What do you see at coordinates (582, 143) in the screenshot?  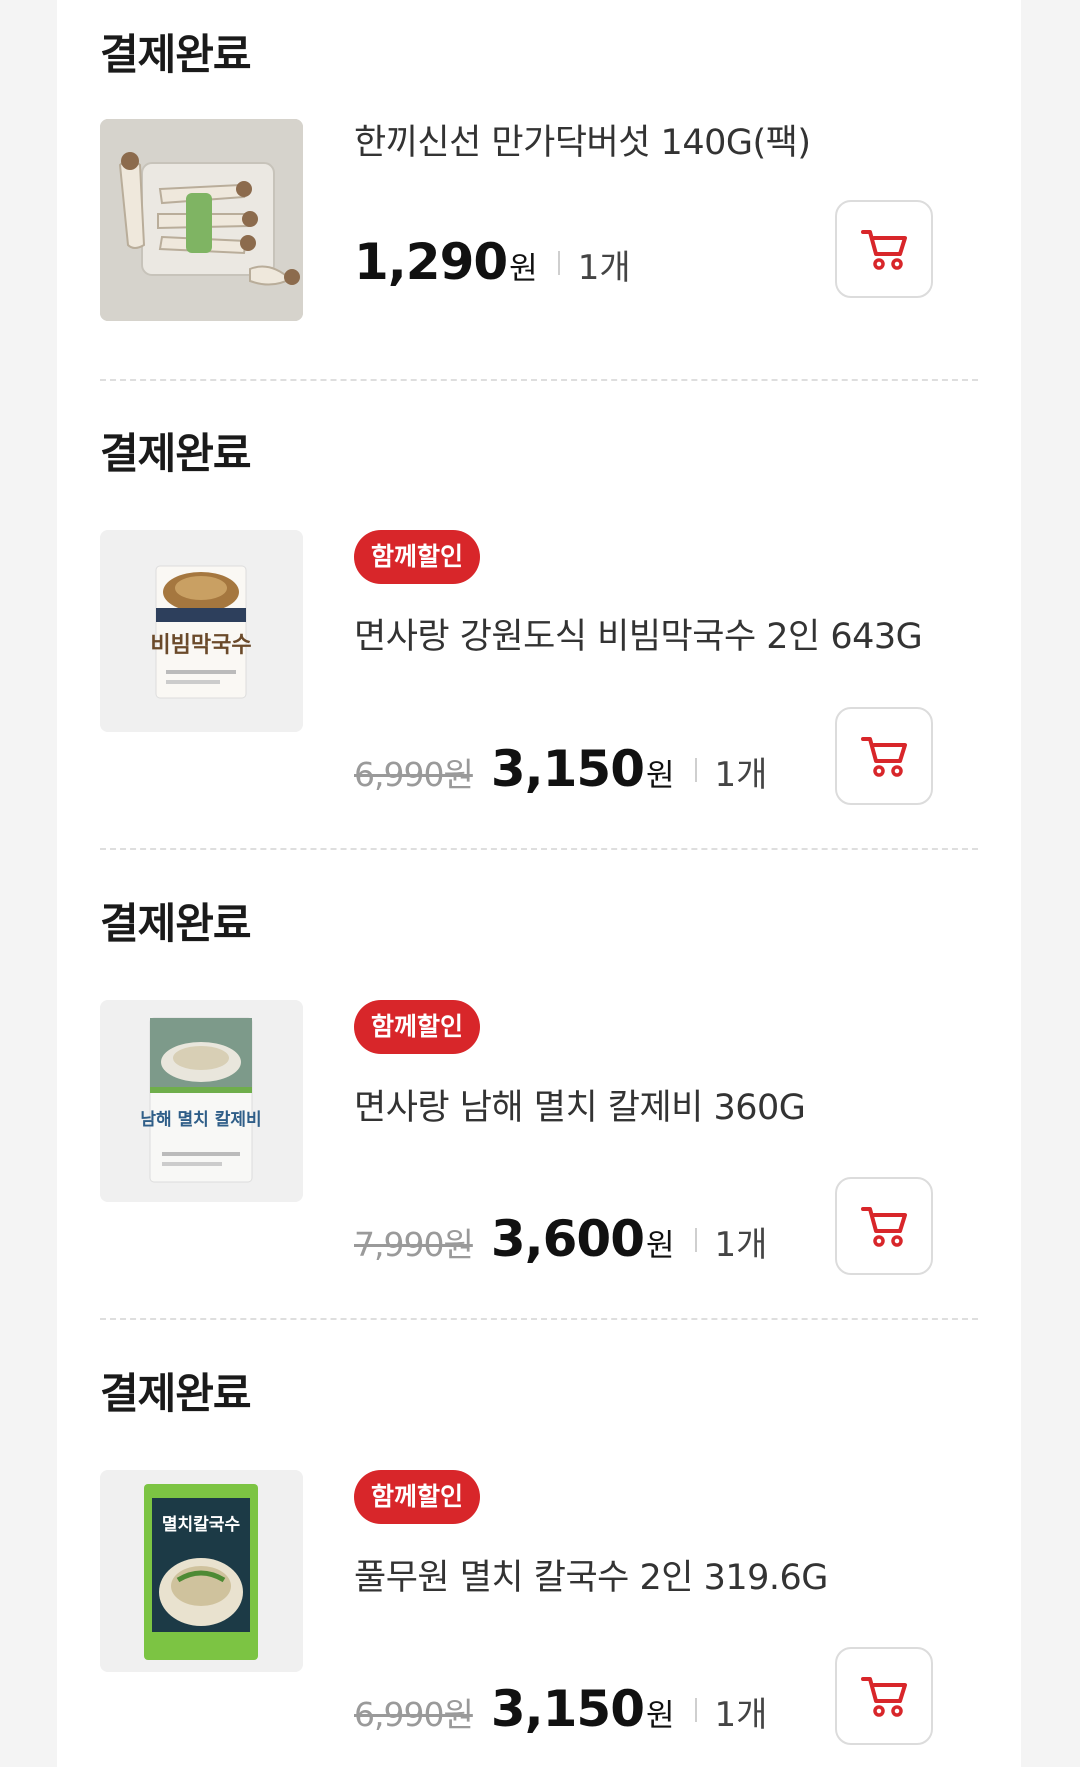 I see `product-name: 한끼신선 만가닥버섯 140G(팩)` at bounding box center [582, 143].